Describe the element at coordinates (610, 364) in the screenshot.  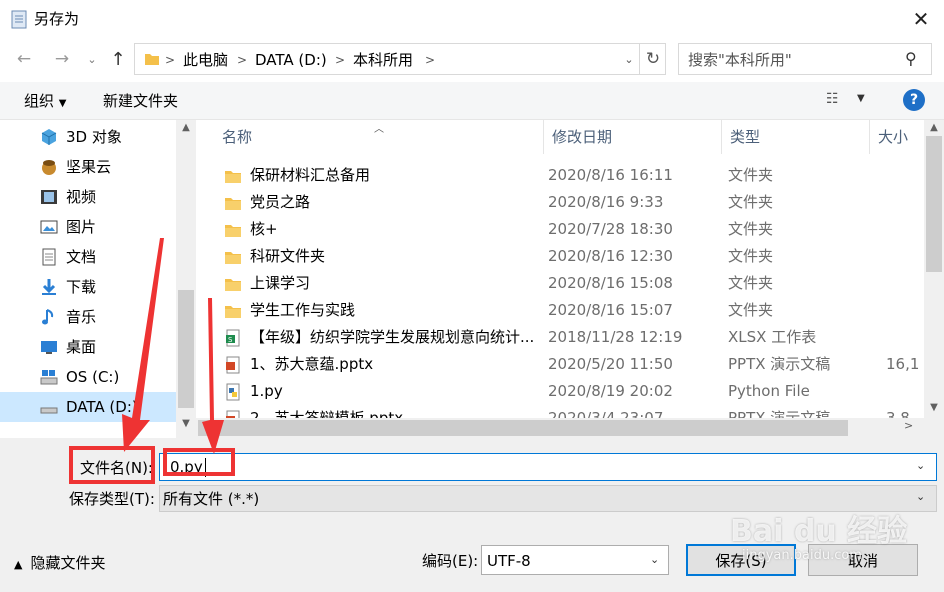
I see `file-date: 2020/5/20 11:50` at that location.